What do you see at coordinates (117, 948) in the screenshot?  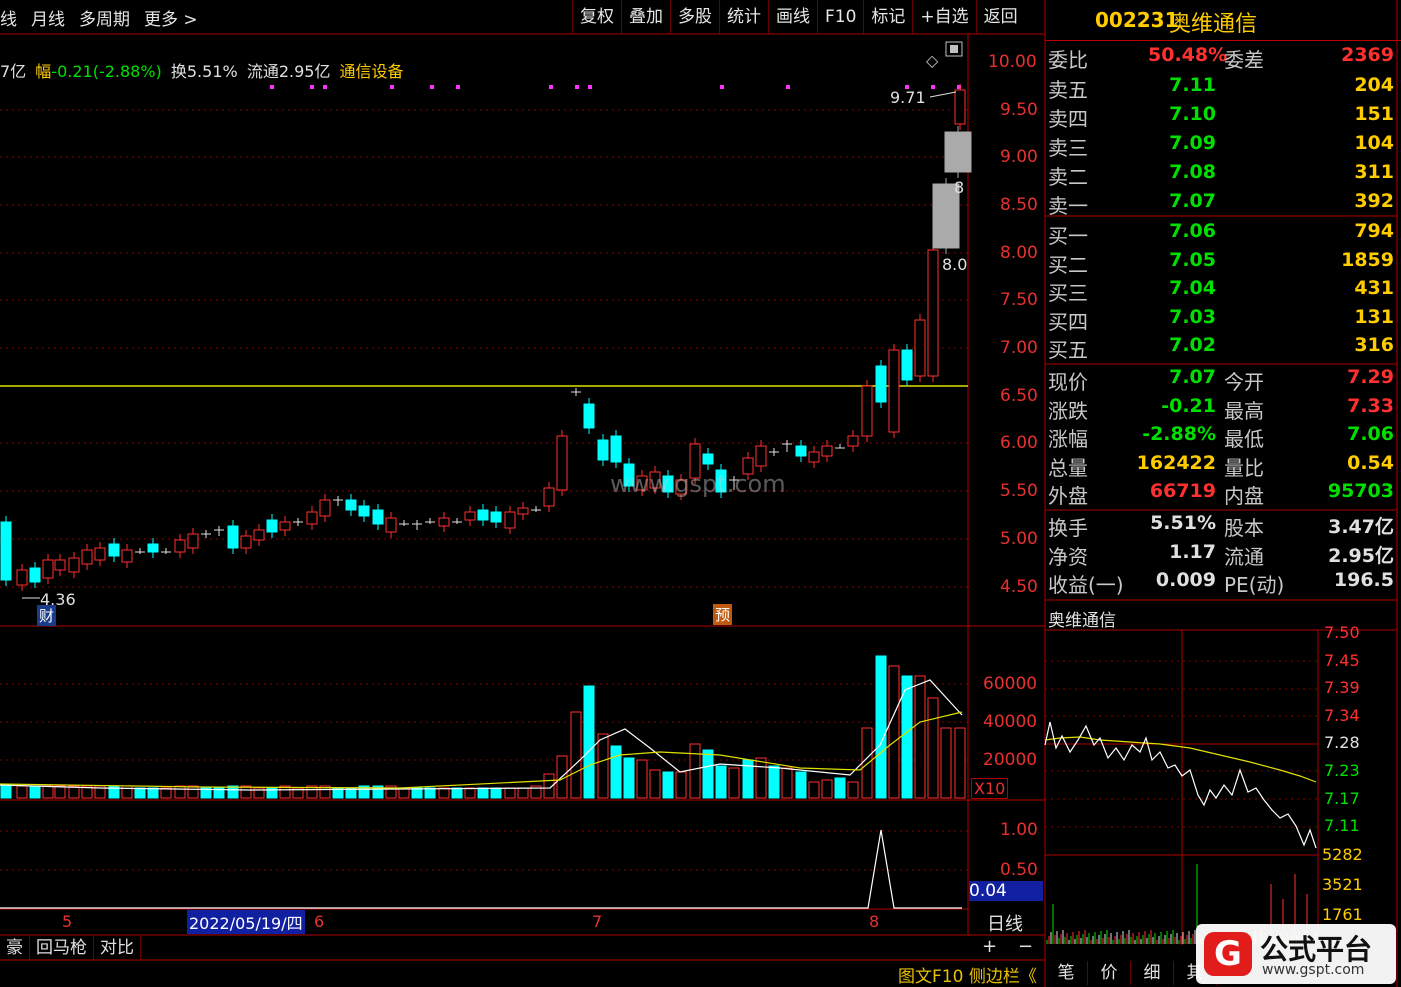 I see `tab-compare: 对比` at bounding box center [117, 948].